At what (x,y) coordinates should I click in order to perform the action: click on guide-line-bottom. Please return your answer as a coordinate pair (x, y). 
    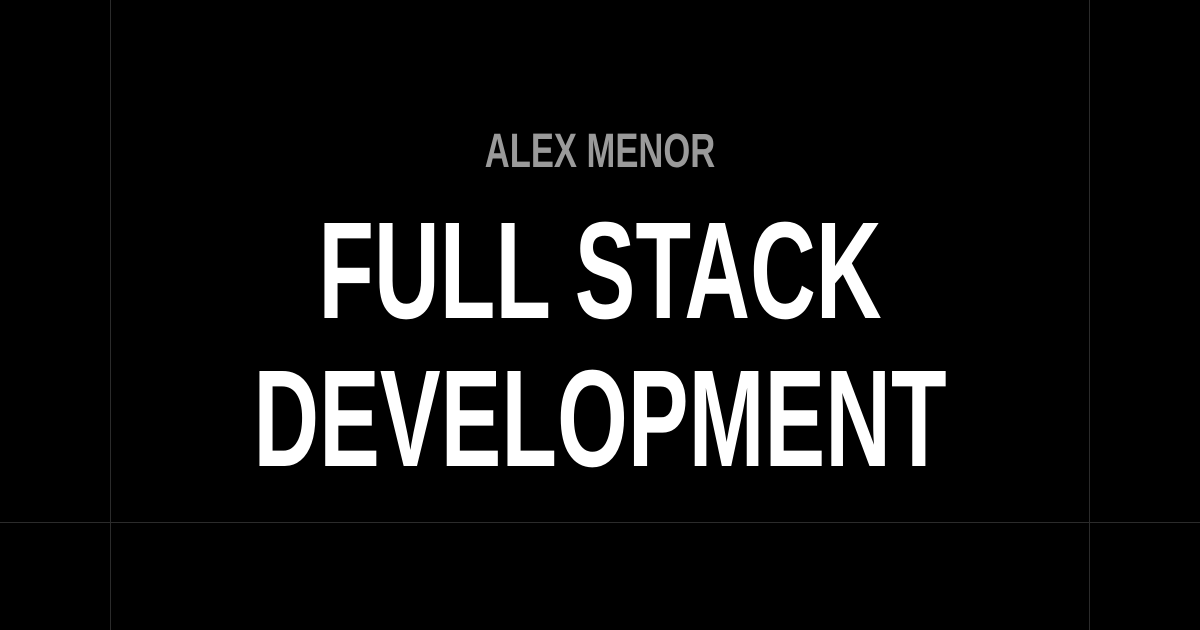
    Looking at the image, I should click on (600, 522).